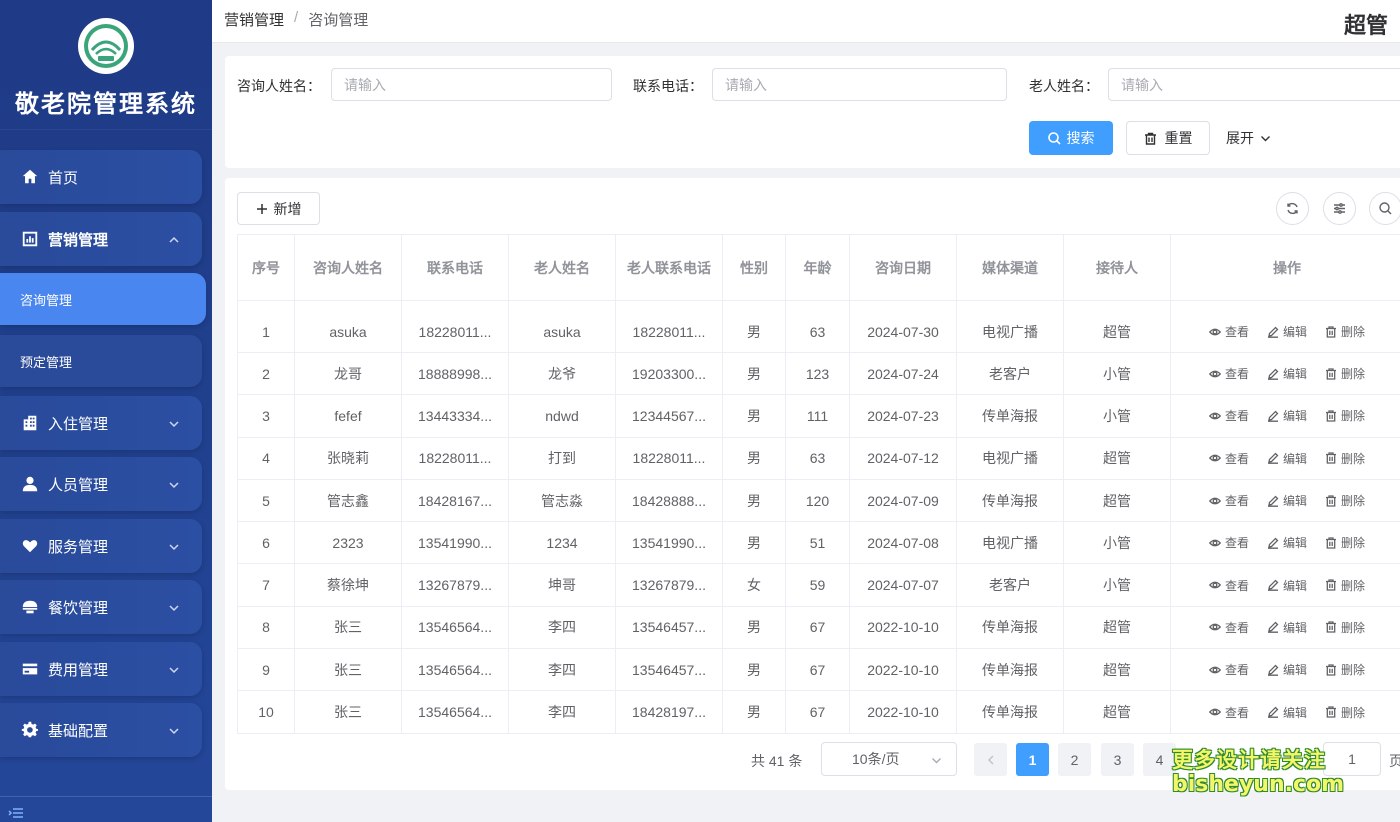 The width and height of the screenshot is (1400, 822). Describe the element at coordinates (348, 670) in the screenshot. I see `cell-consultant: 张三` at that location.